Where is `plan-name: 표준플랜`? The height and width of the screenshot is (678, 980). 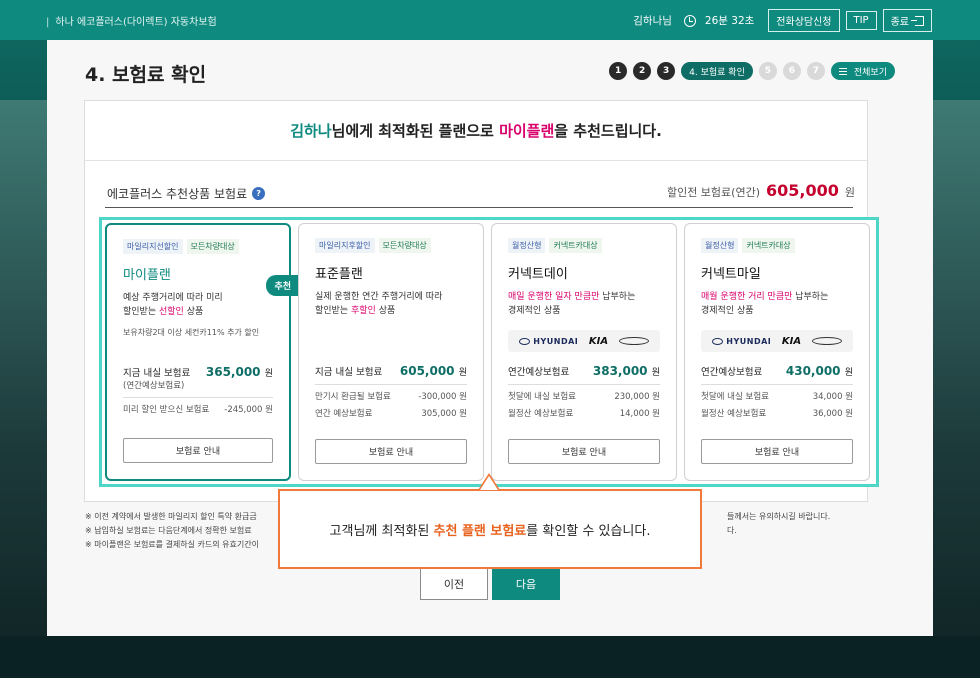 plan-name: 표준플랜 is located at coordinates (339, 274).